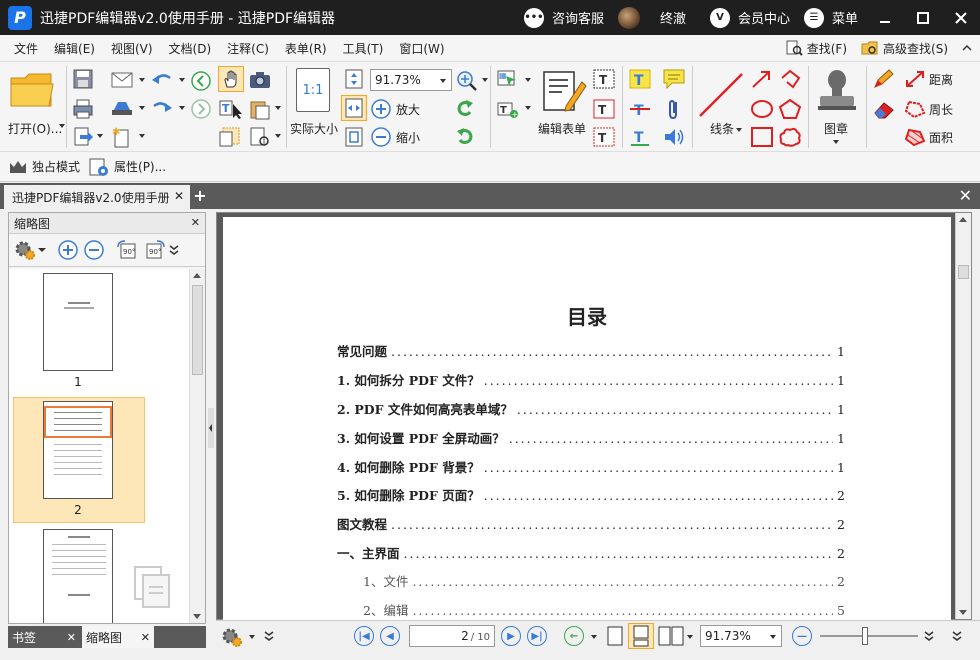 Image resolution: width=980 pixels, height=660 pixels. Describe the element at coordinates (830, 17) in the screenshot. I see `menu-button: ☰ 菜单` at that location.